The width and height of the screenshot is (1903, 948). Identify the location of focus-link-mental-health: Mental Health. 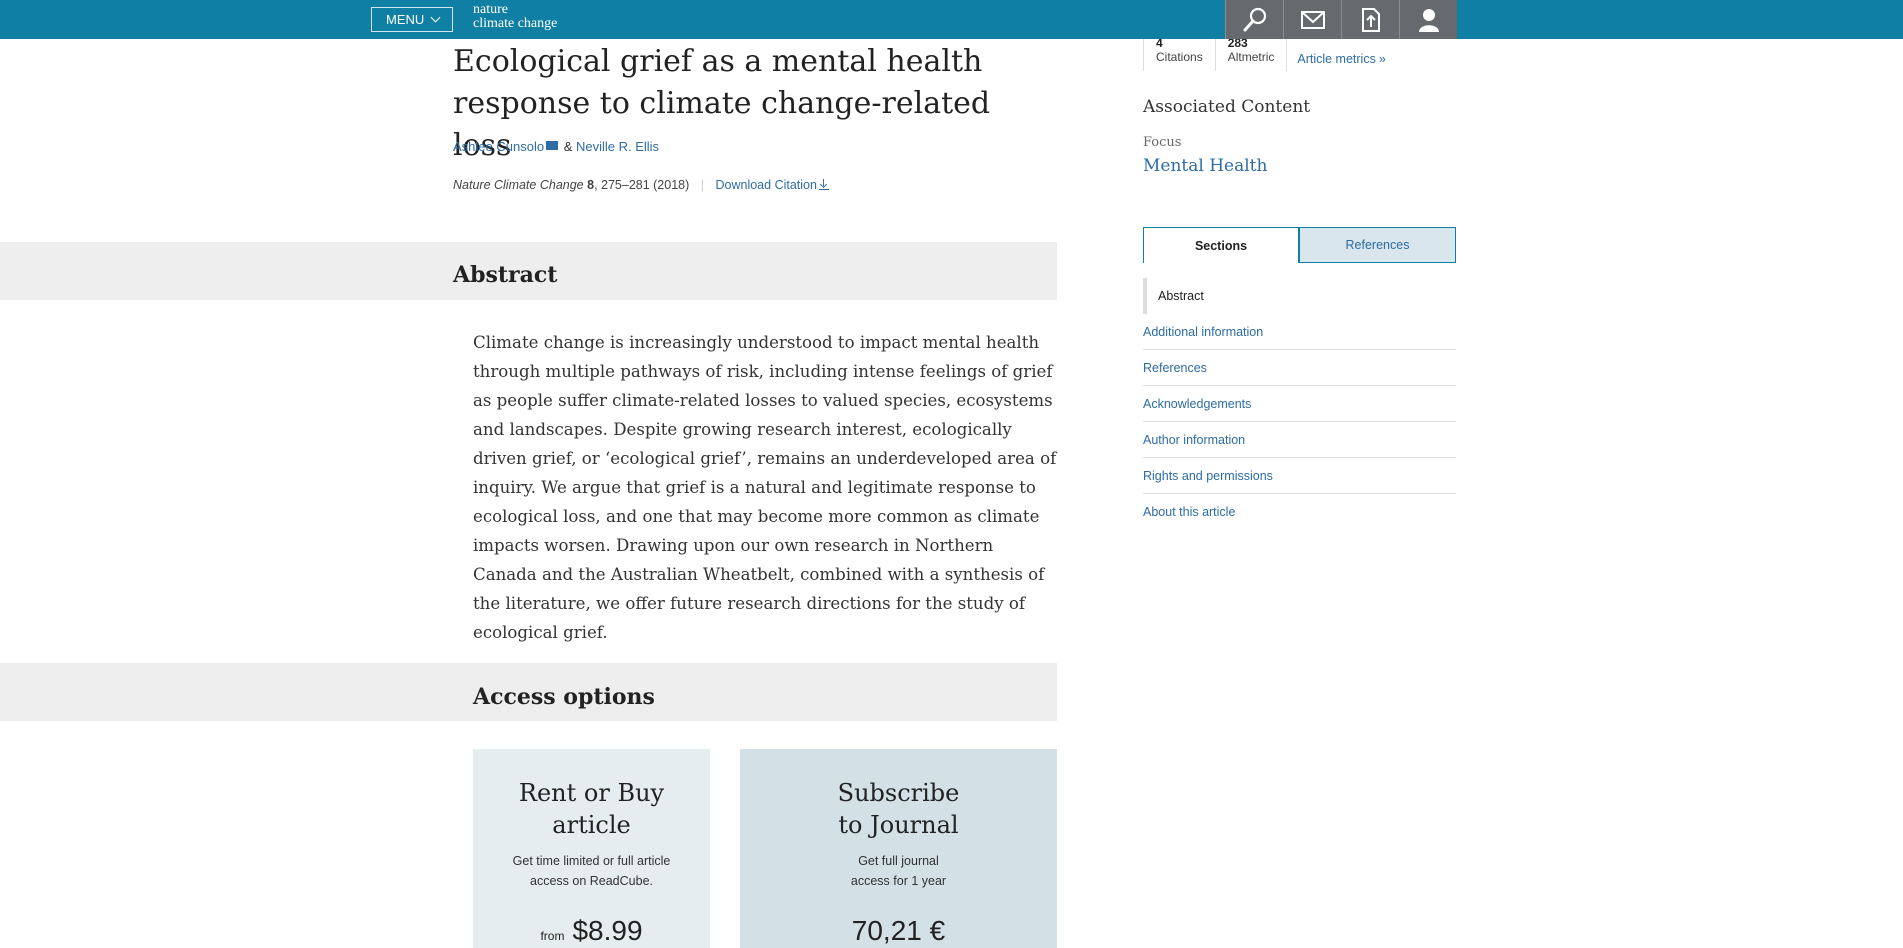
(1205, 166).